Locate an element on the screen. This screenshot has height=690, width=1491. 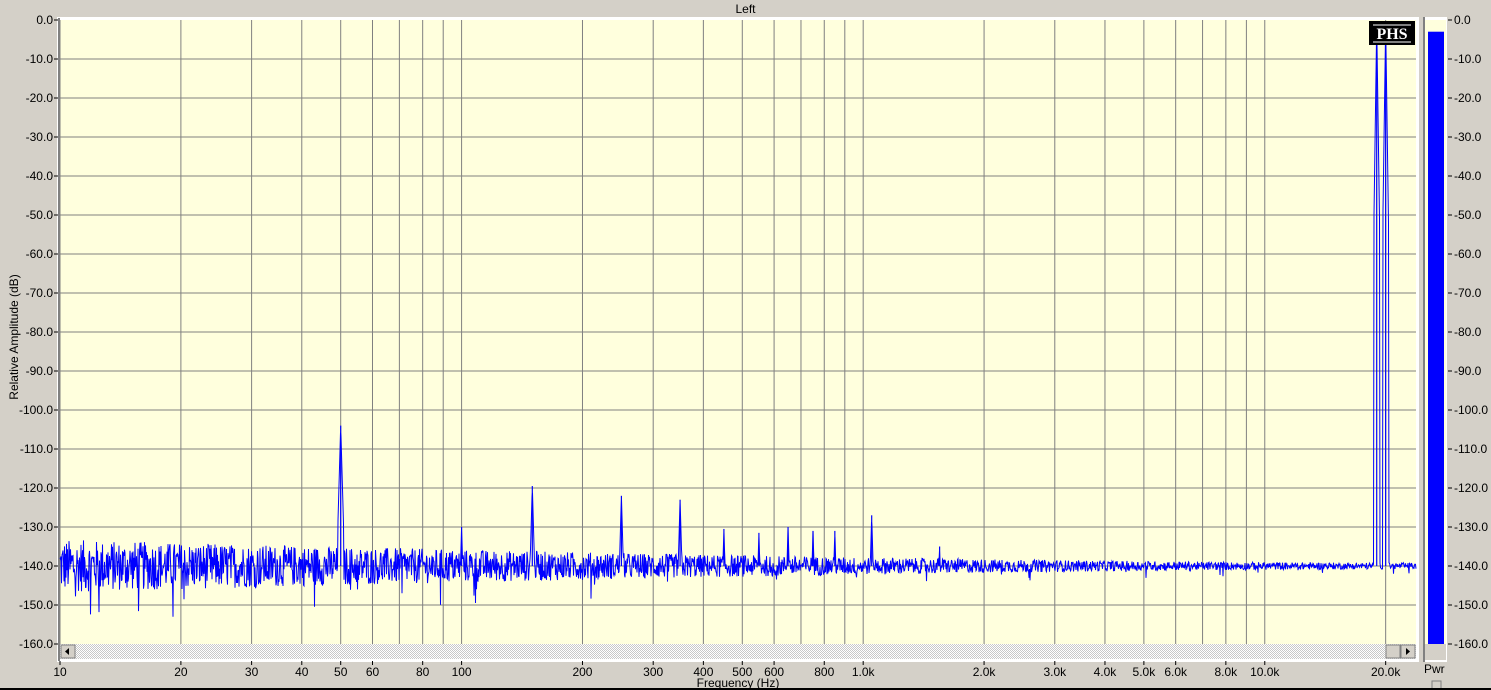
power-tick-label: -130.0 is located at coordinates (1471, 527).